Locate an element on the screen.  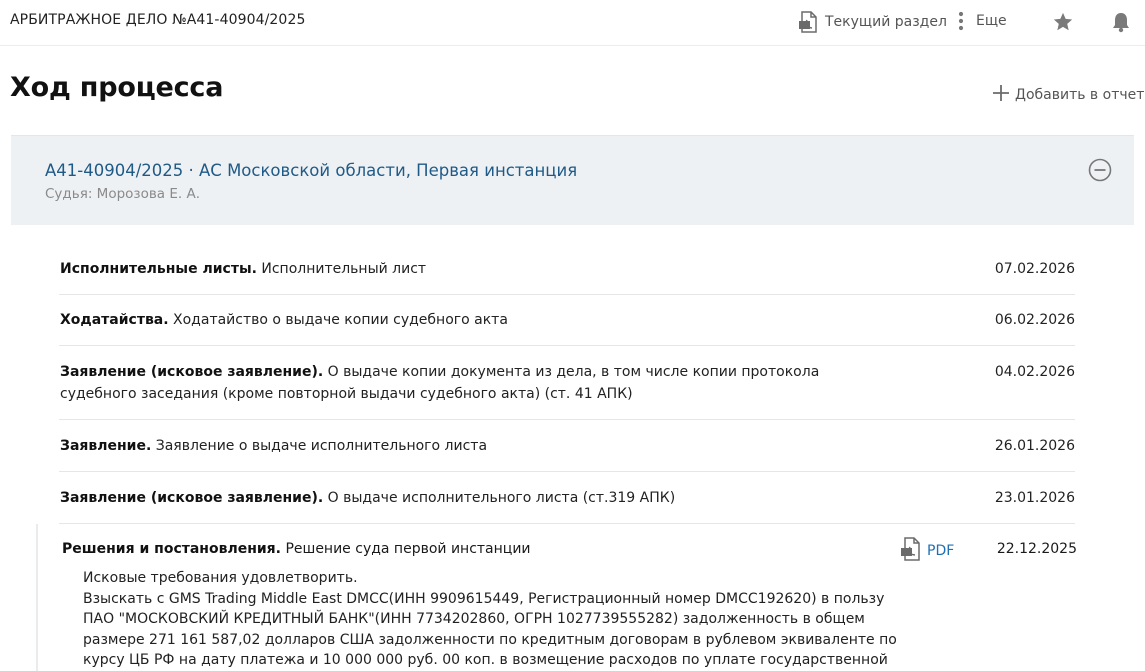
star-icon is located at coordinates (1063, 24).